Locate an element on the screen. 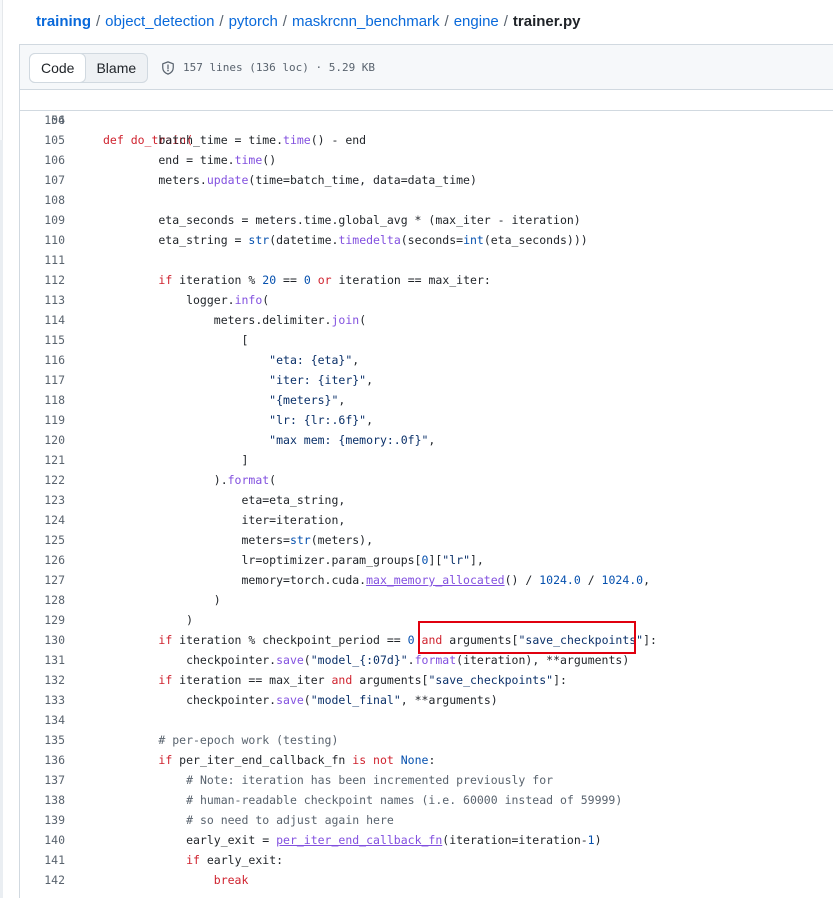  line-code: "eta: {eta}", is located at coordinates (231, 360).